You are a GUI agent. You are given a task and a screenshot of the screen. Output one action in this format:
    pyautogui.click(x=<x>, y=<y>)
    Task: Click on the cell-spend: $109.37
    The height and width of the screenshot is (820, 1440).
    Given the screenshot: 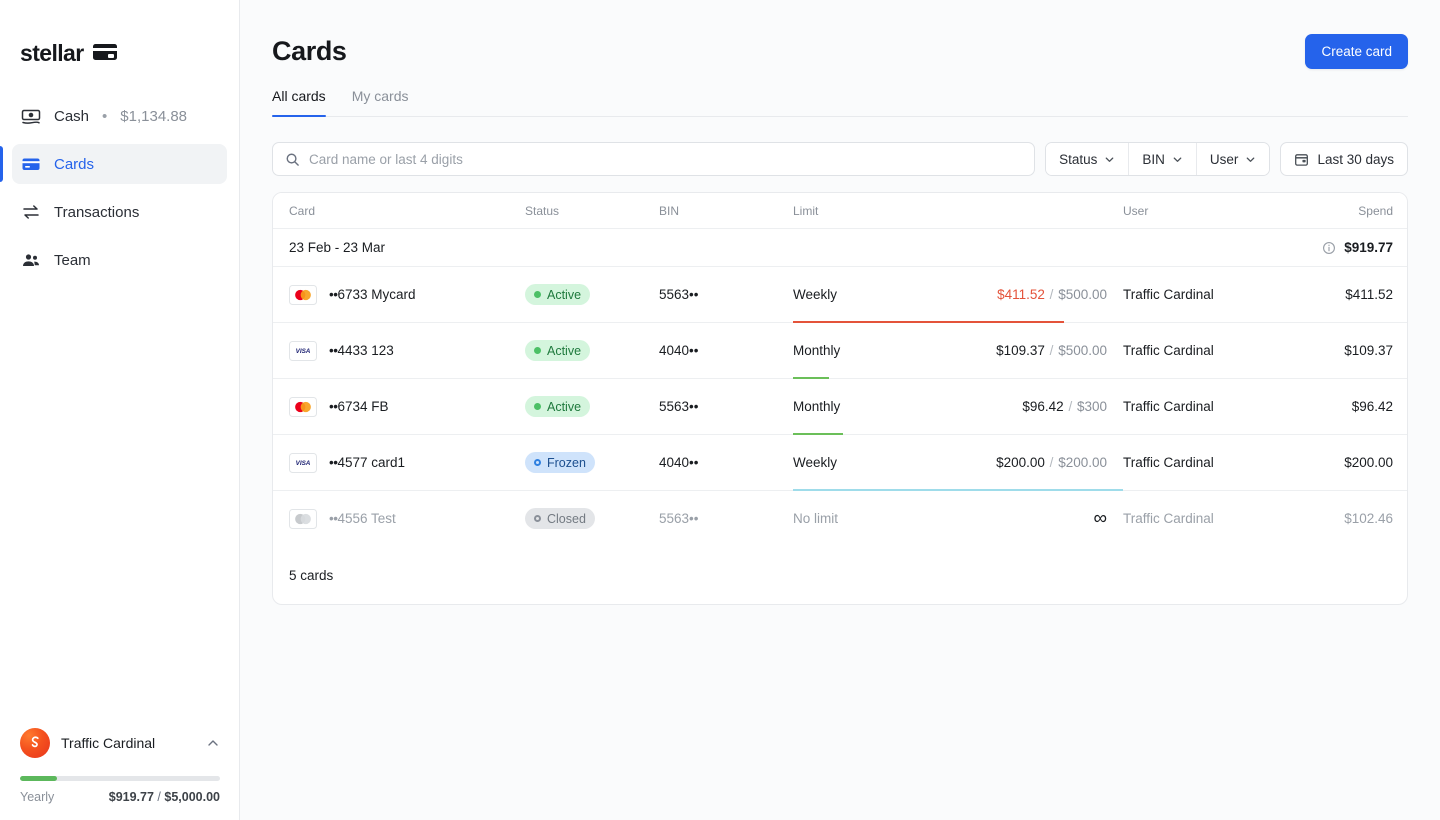 What is the action you would take?
    pyautogui.click(x=1350, y=350)
    